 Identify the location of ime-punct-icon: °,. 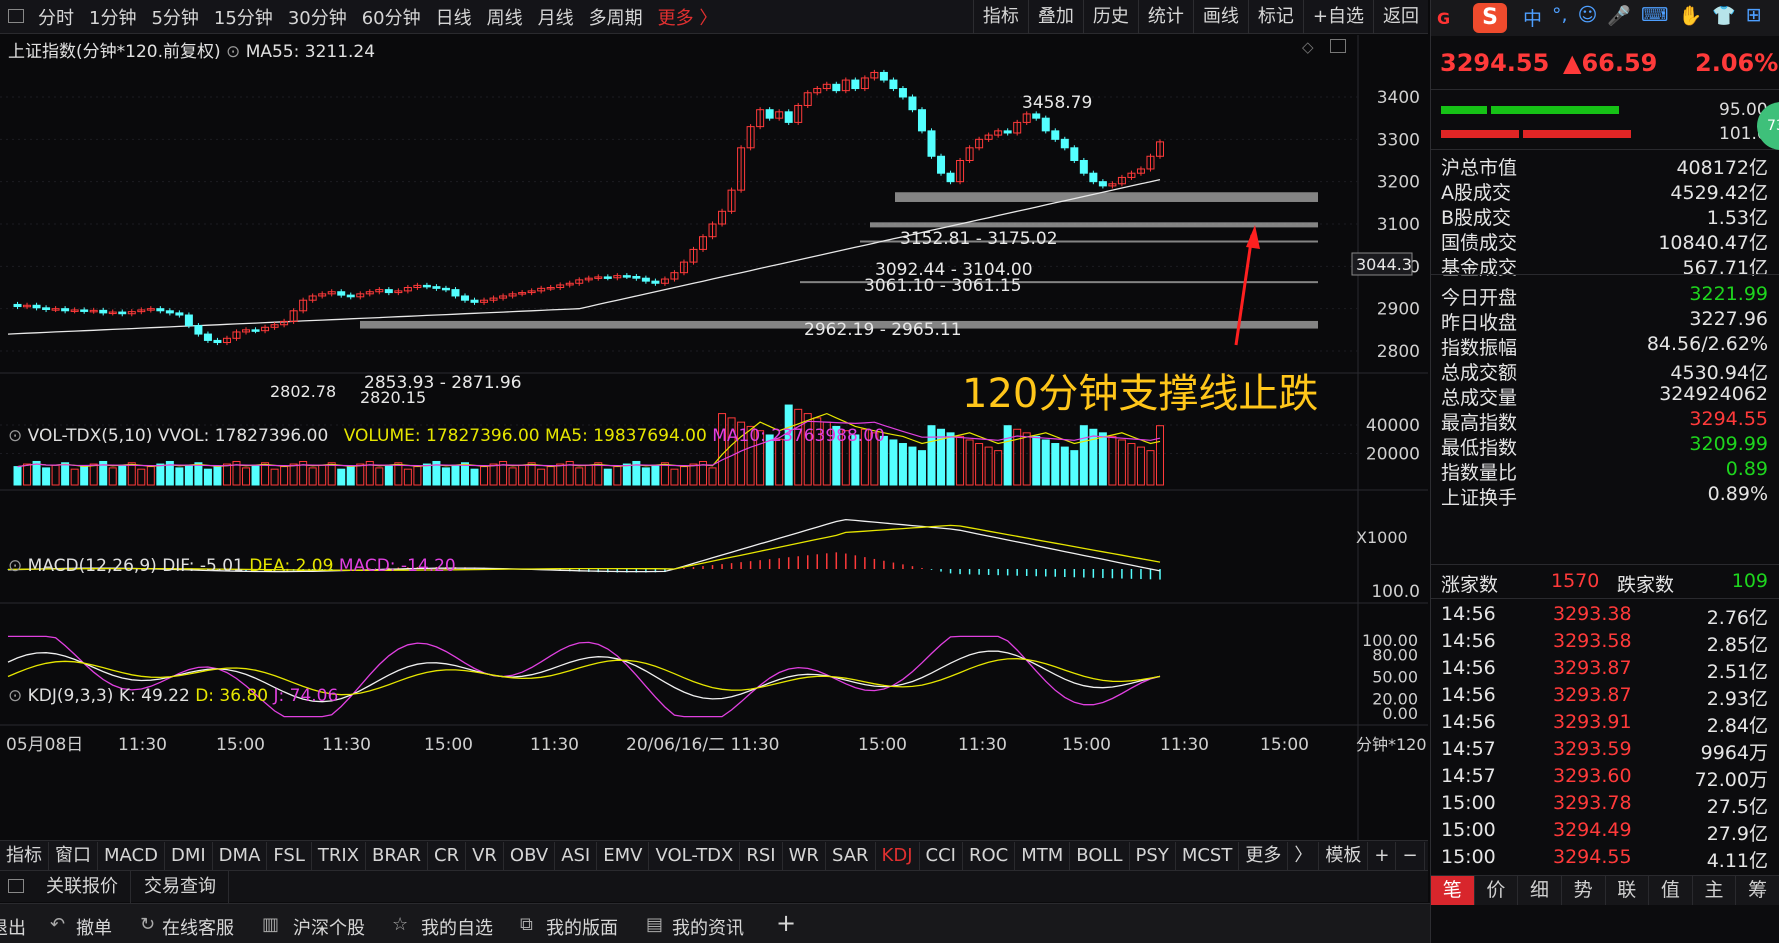
(1560, 17).